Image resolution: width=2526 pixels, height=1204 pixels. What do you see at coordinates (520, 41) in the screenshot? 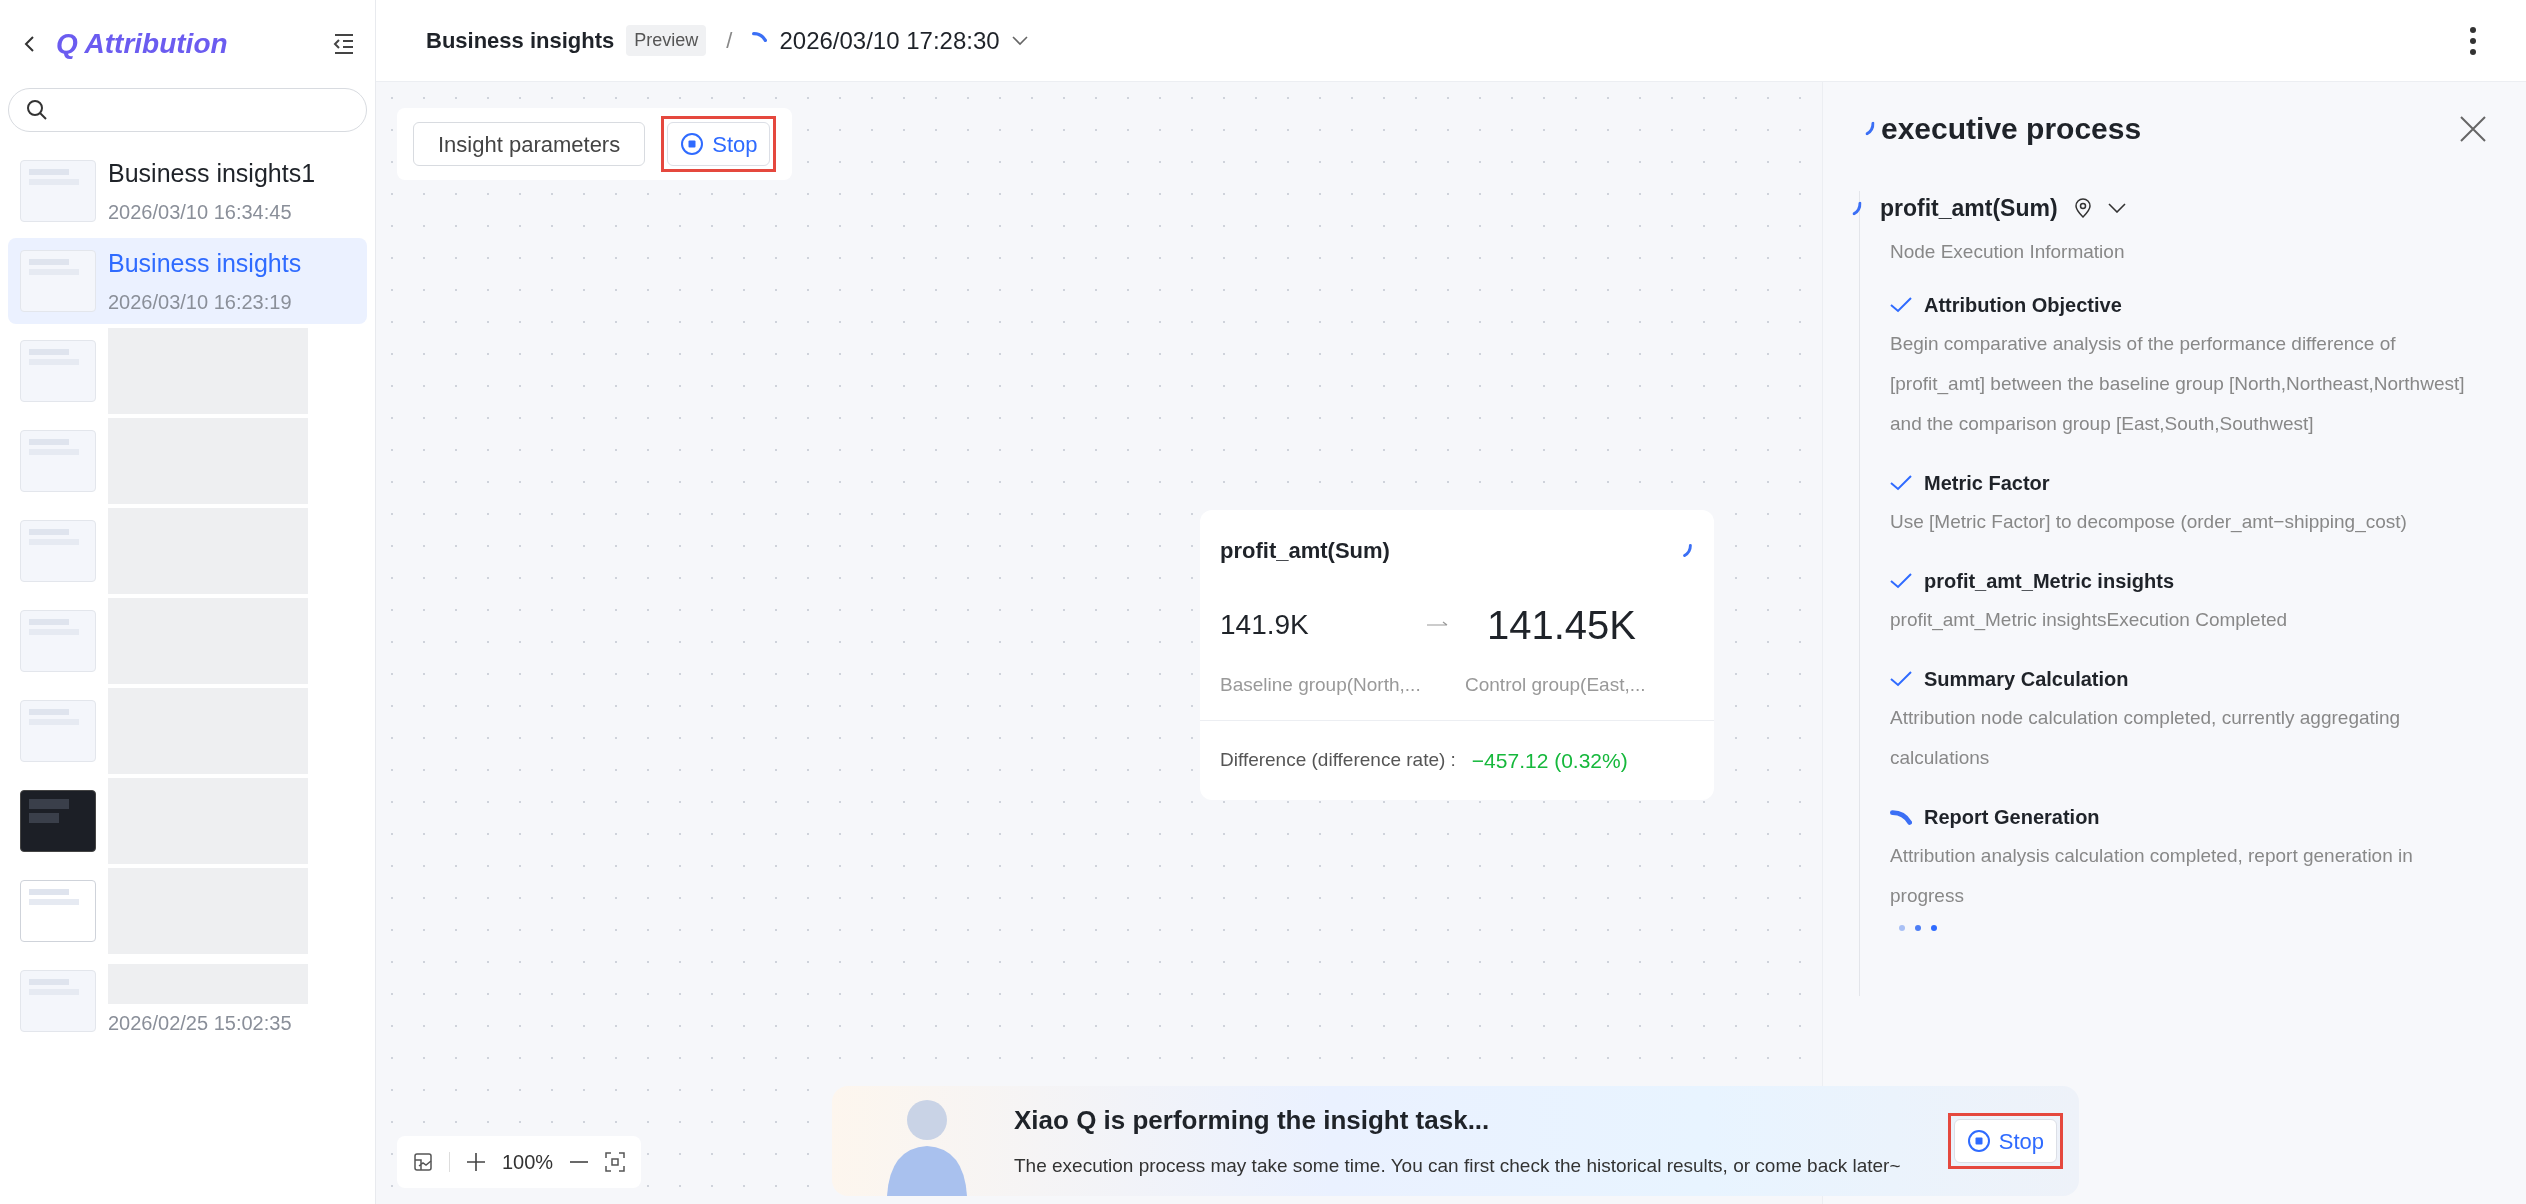
I see `page-title: Business insights` at bounding box center [520, 41].